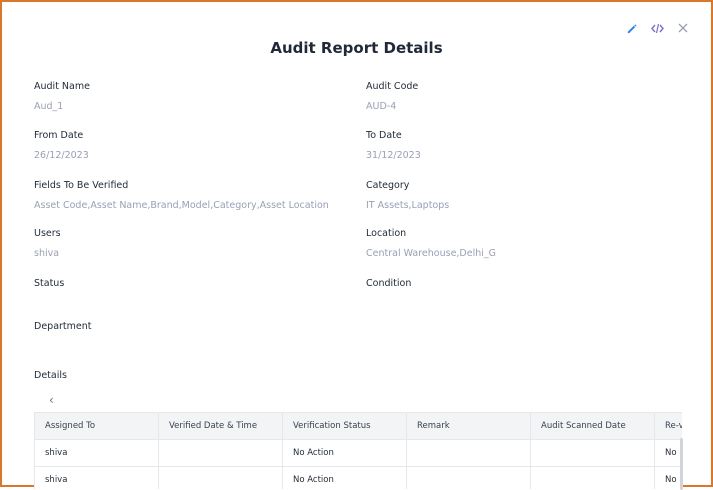 This screenshot has height=490, width=713. What do you see at coordinates (668, 426) in the screenshot?
I see `column-header: Re-v` at bounding box center [668, 426].